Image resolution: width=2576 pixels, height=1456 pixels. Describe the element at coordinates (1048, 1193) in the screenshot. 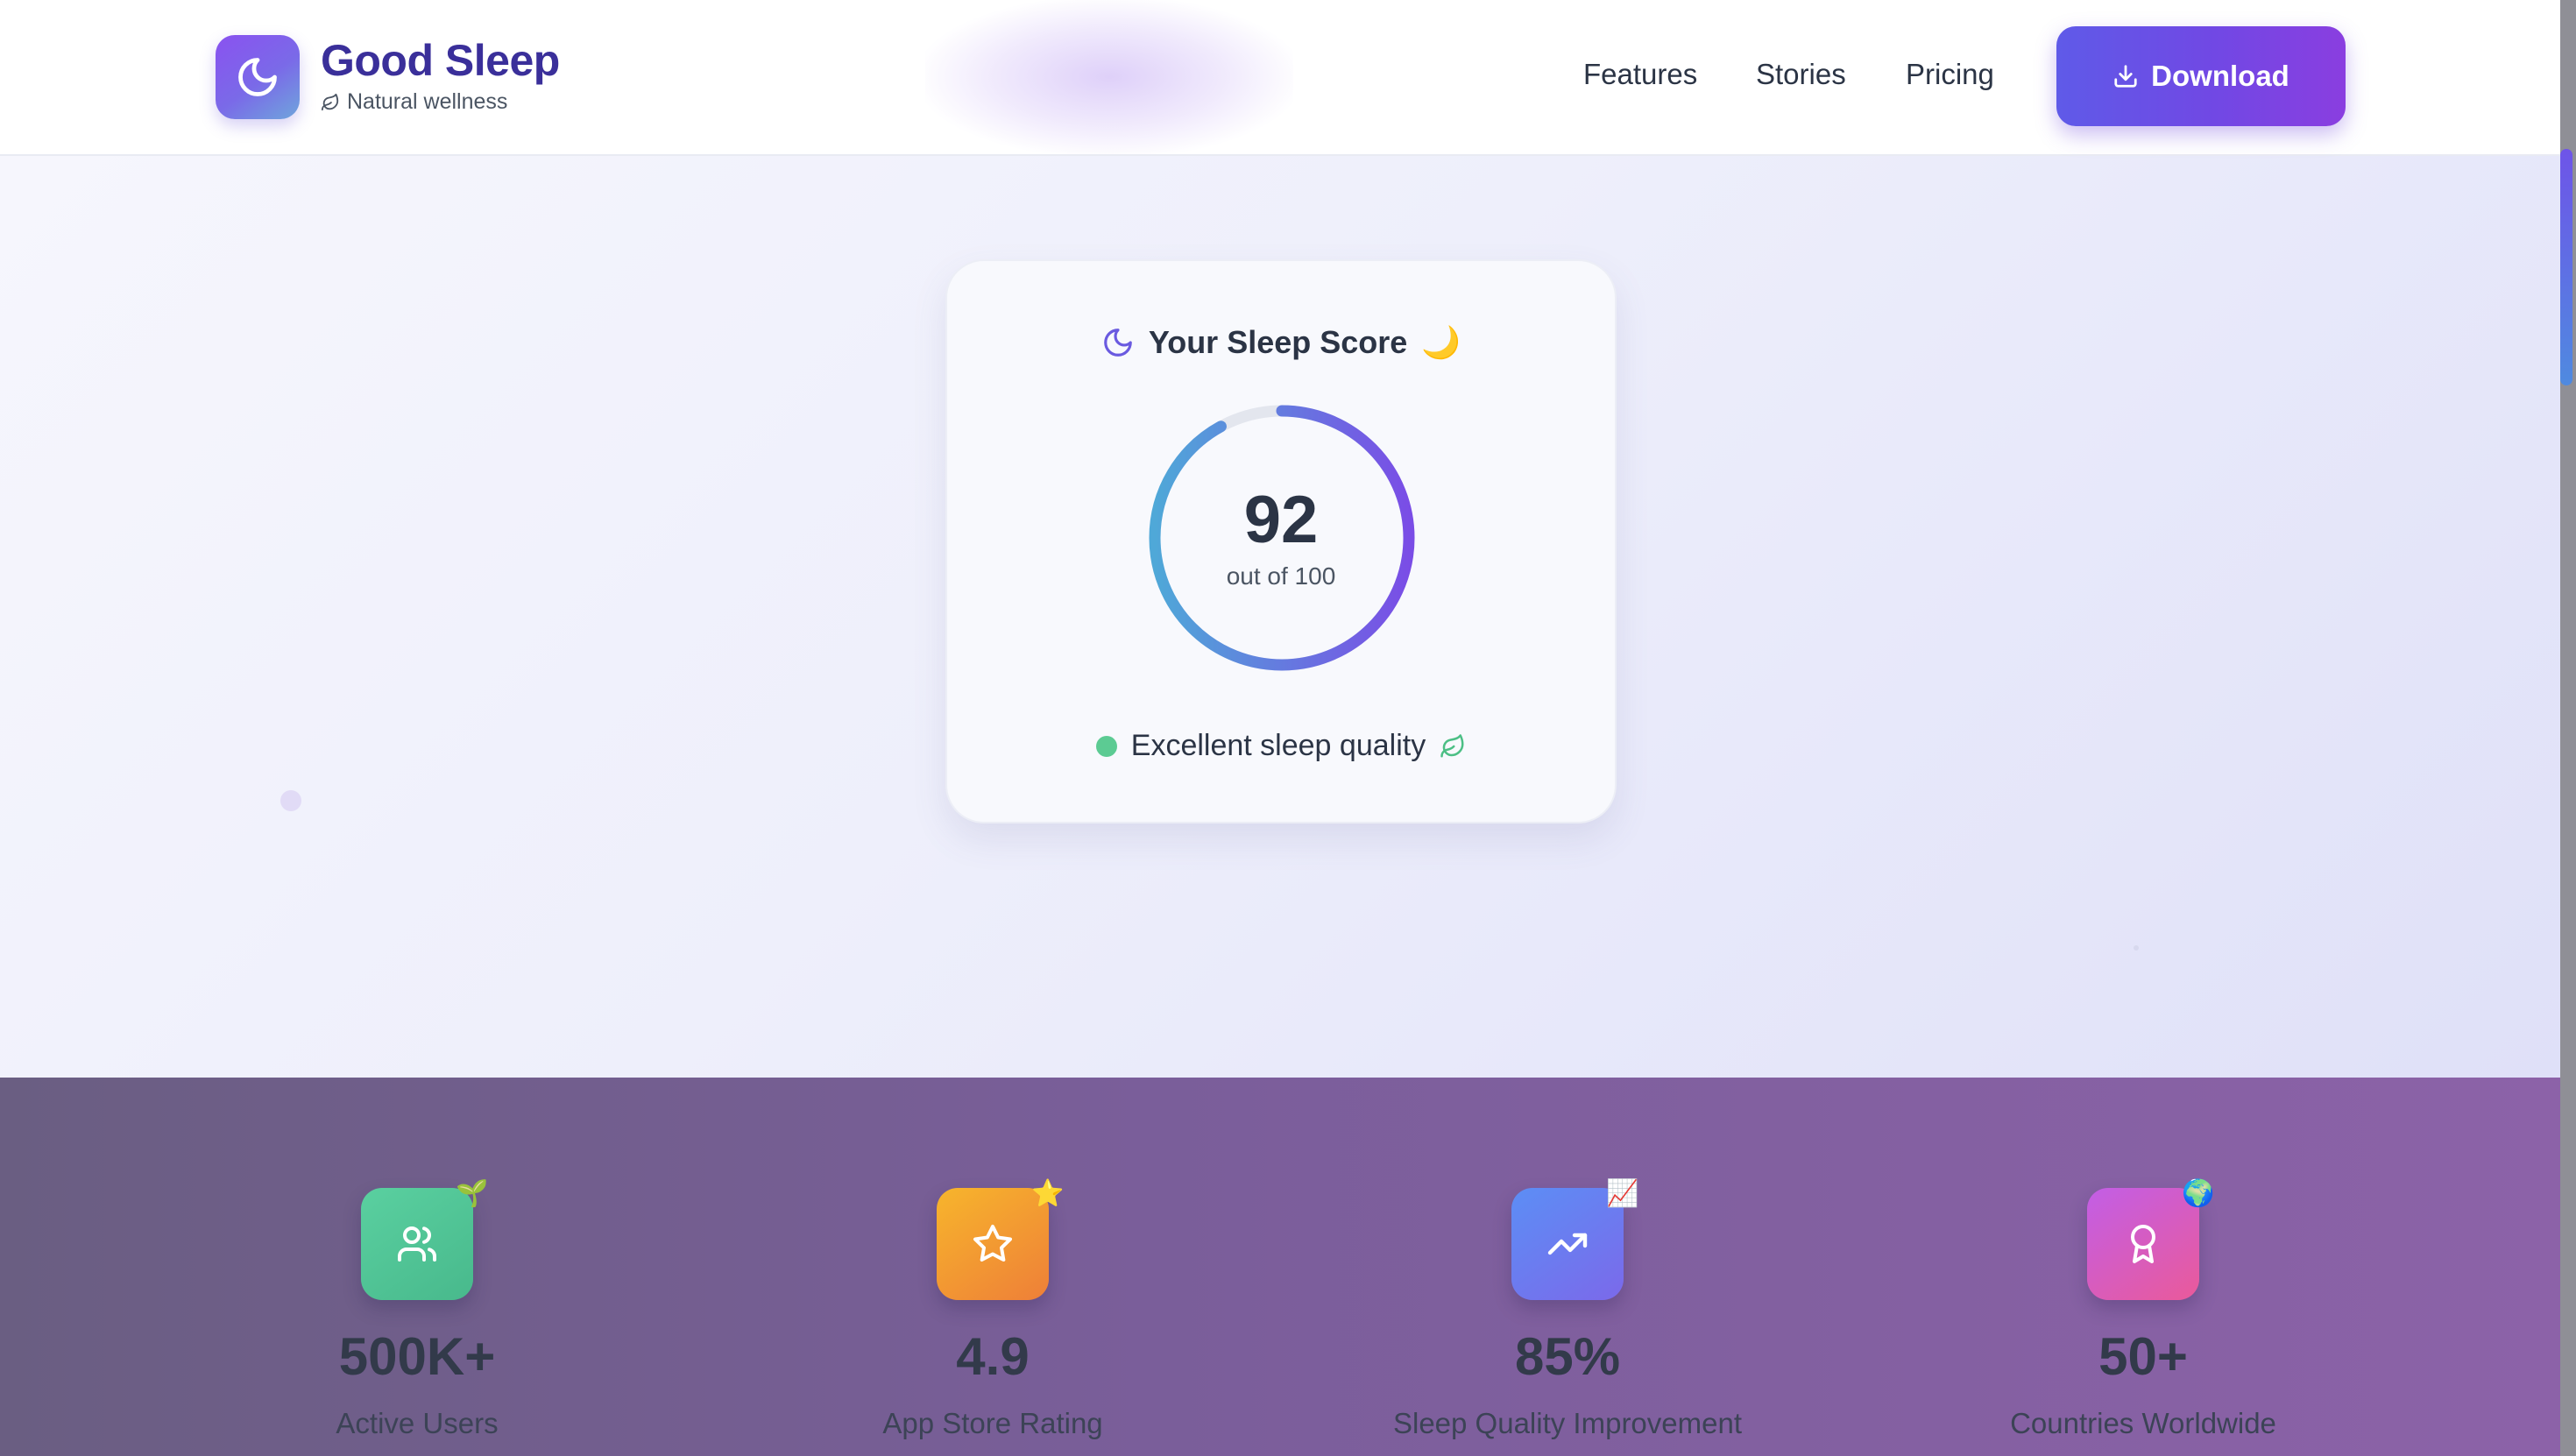

I see `star-badge-icon: ⭐` at that location.